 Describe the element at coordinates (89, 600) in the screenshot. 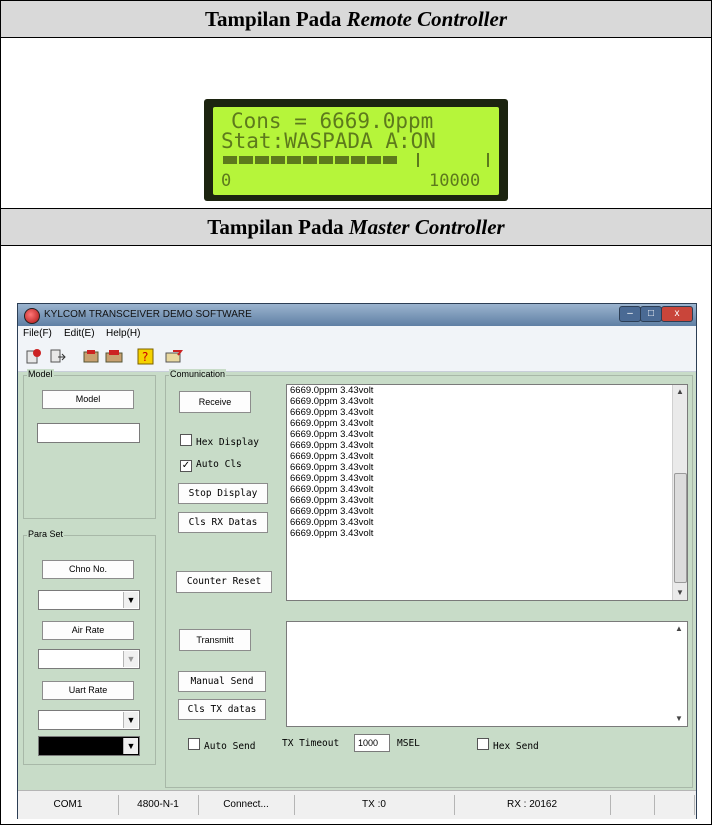

I see `chno-combo: ▼` at that location.